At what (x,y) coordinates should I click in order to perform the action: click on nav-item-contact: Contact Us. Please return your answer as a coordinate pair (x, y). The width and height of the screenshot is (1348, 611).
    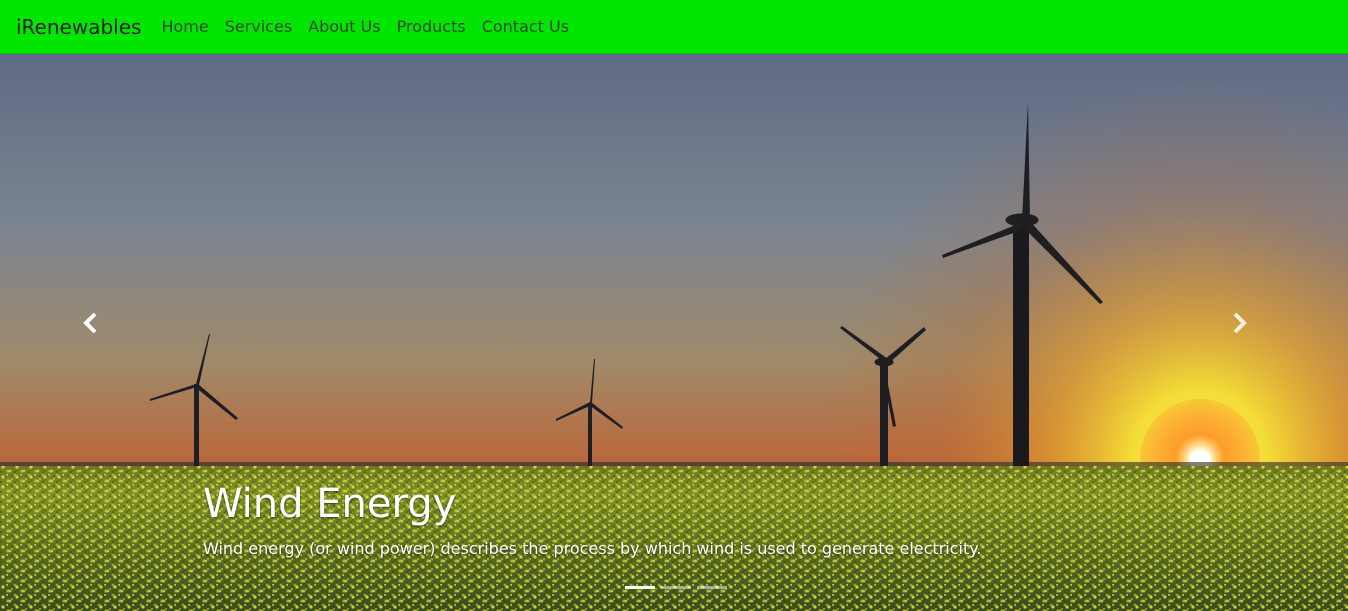
    Looking at the image, I should click on (525, 27).